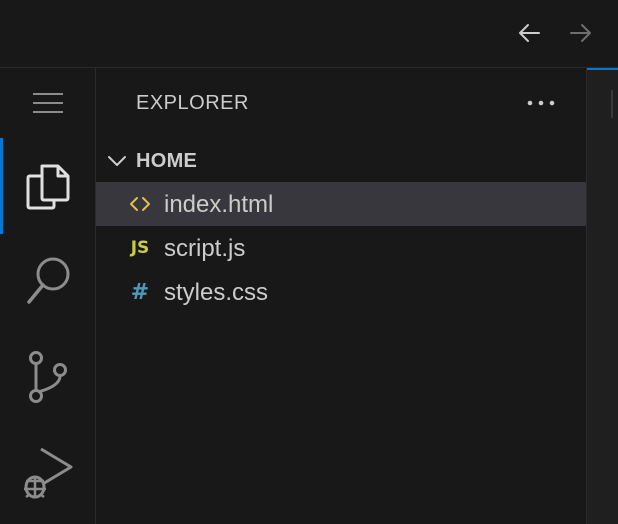 The image size is (618, 524). I want to click on search-icon, so click(47, 280).